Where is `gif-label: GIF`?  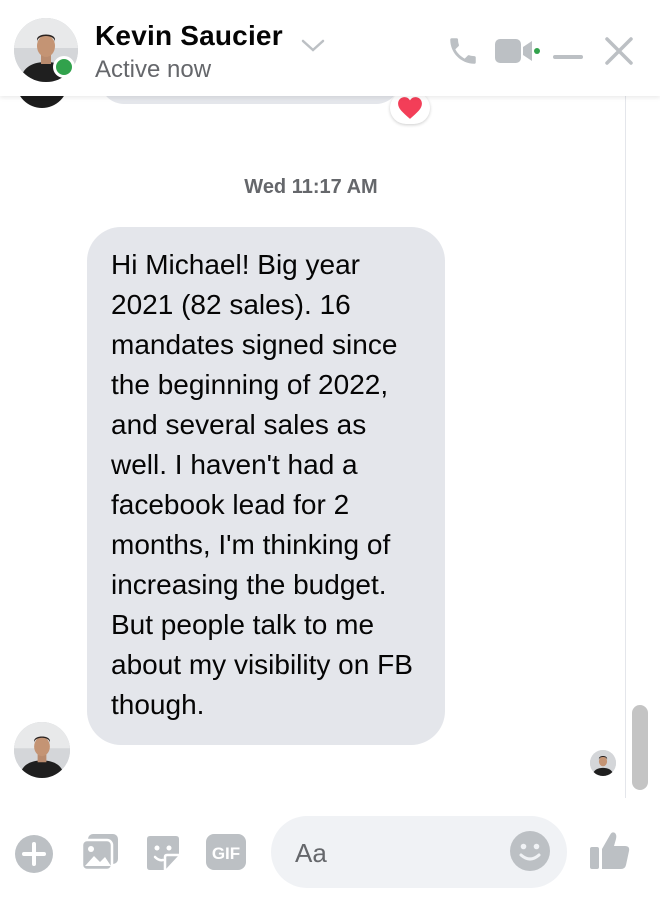
gif-label: GIF is located at coordinates (226, 853).